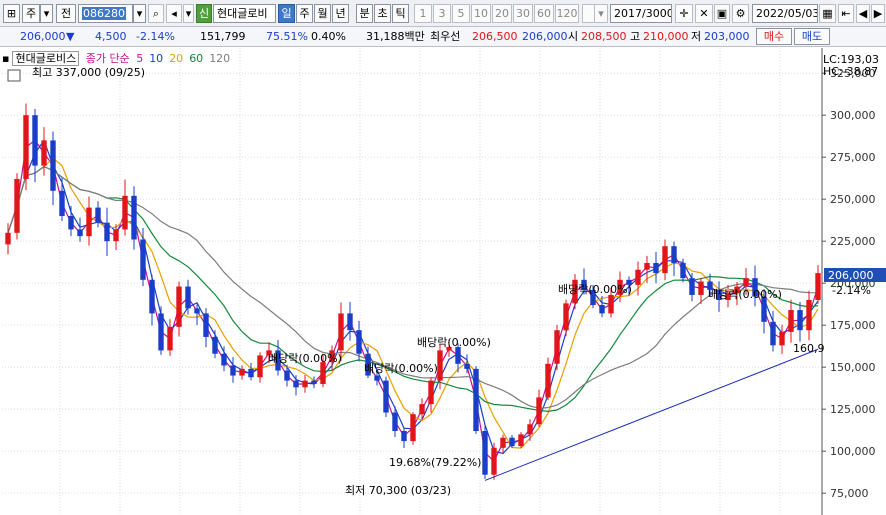  I want to click on count-field: 2017/3000, so click(641, 13).